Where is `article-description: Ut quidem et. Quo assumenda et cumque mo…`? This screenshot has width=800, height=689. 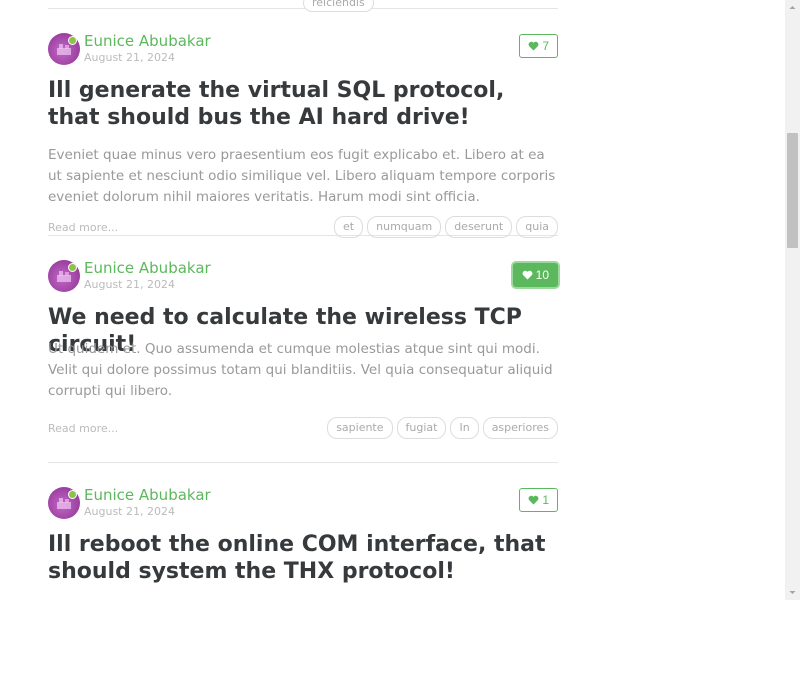
article-description: Ut quidem et. Quo assumenda et cumque mo… is located at coordinates (300, 370).